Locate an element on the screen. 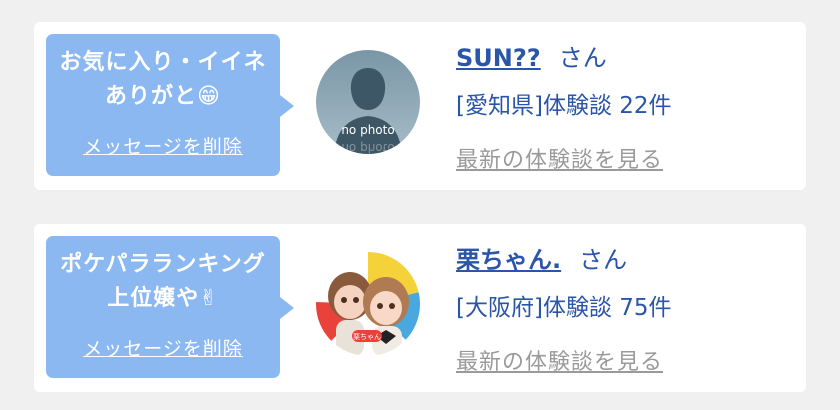 The height and width of the screenshot is (410, 840). experience-count: [愛知県]体験談 22件 is located at coordinates (564, 106).